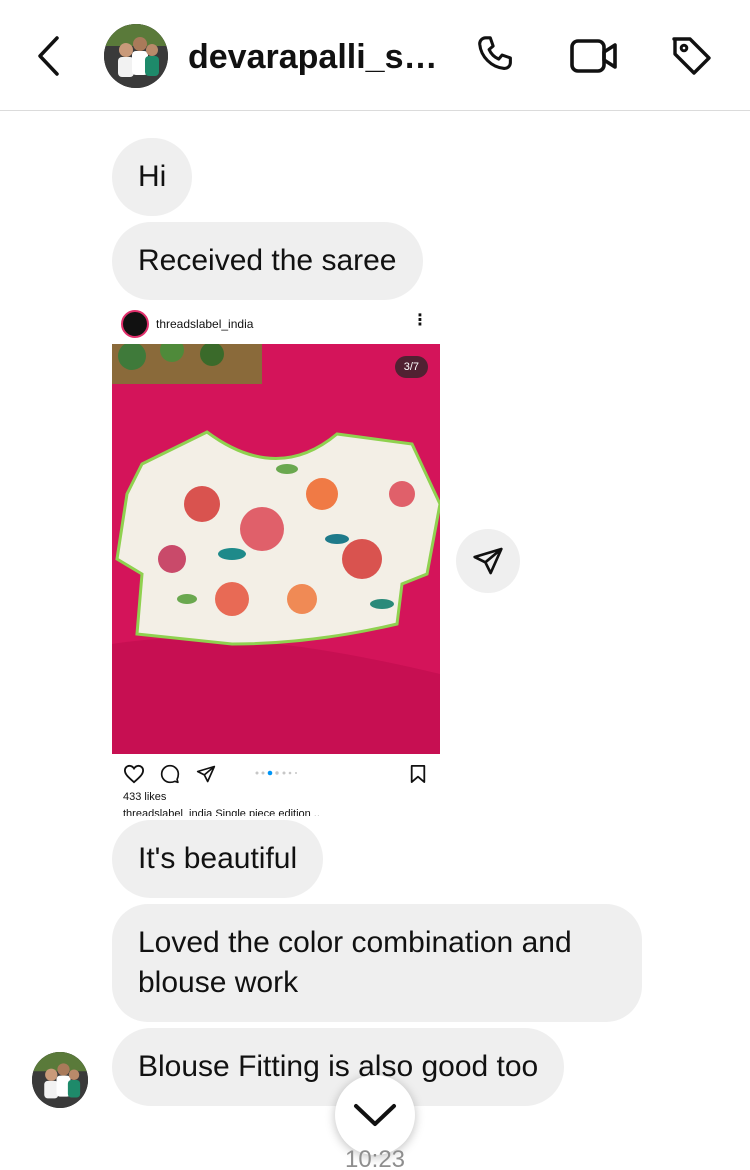  What do you see at coordinates (411, 367) in the screenshot?
I see `image-counter: 3/7` at bounding box center [411, 367].